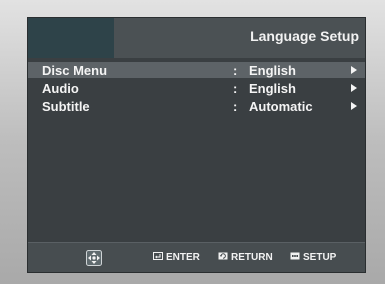 The width and height of the screenshot is (385, 284). What do you see at coordinates (295, 256) in the screenshot?
I see `setup-icon` at bounding box center [295, 256].